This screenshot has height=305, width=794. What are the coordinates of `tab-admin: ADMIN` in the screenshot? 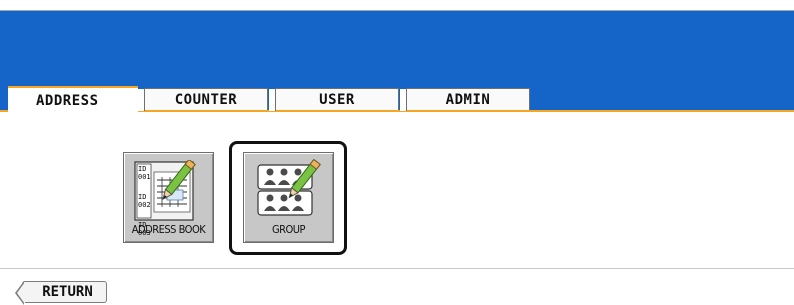 It's located at (465, 99).